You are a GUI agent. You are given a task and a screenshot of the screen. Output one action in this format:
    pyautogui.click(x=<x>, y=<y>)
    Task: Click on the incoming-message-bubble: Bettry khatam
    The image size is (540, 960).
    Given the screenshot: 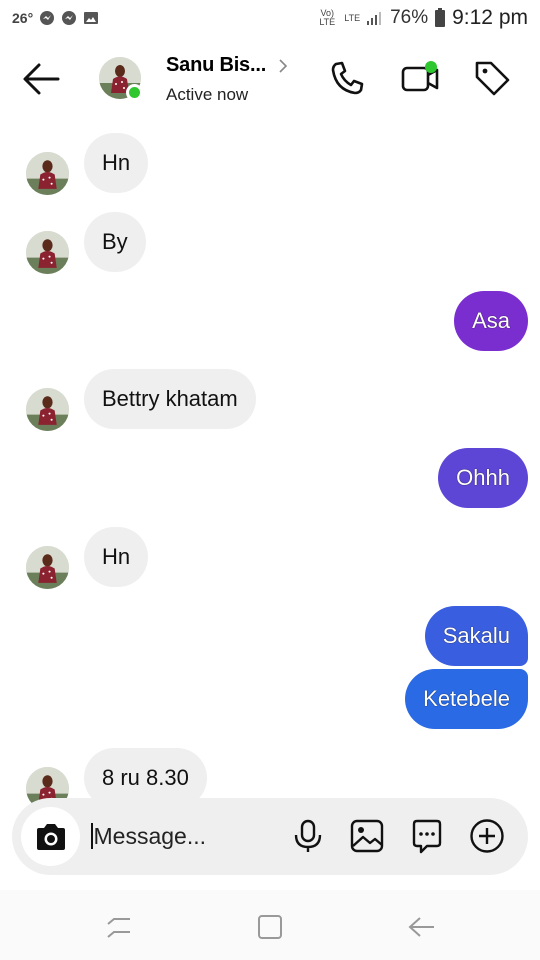 What is the action you would take?
    pyautogui.click(x=170, y=399)
    